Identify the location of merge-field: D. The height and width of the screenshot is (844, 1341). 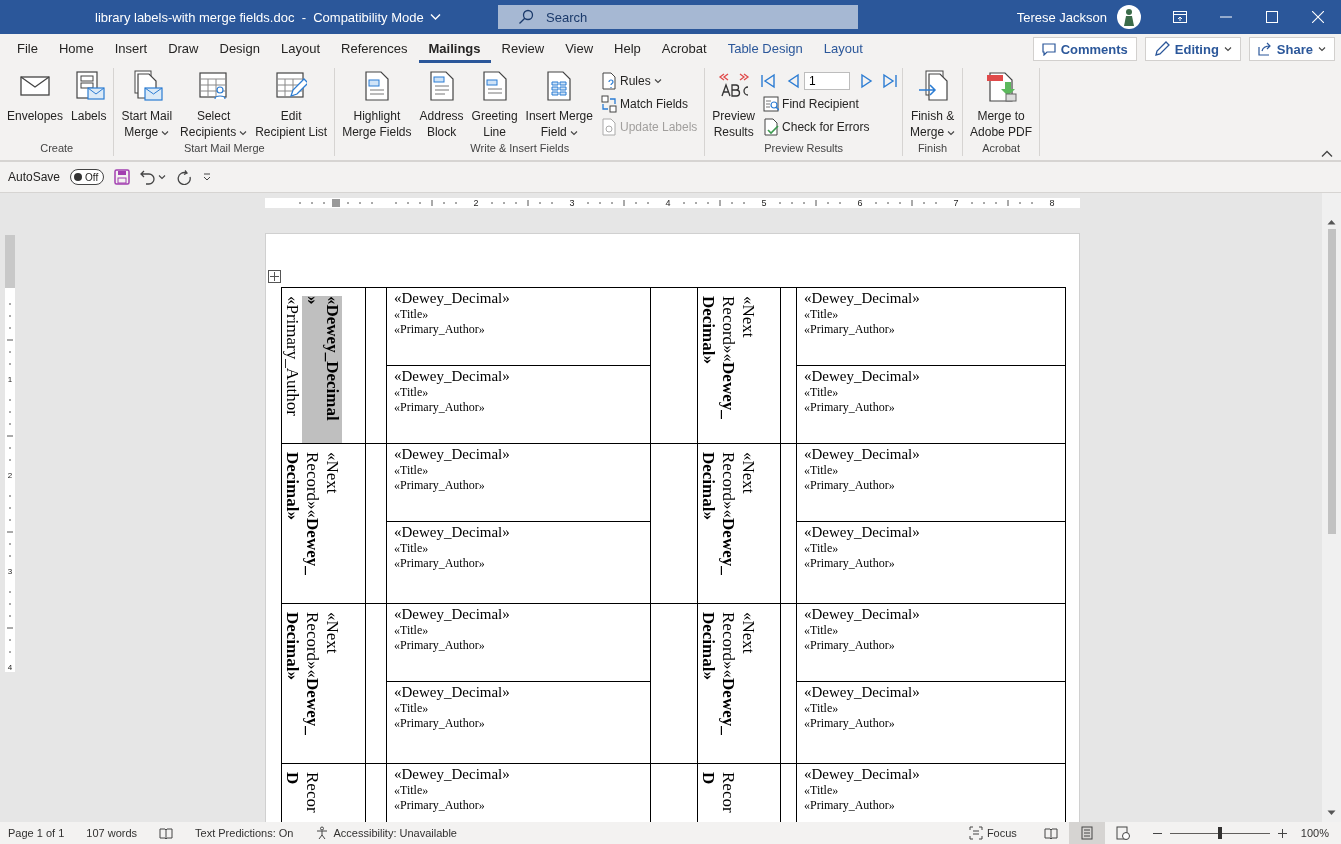
(708, 797).